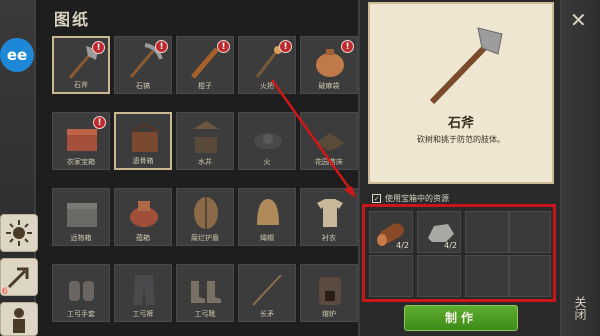 This screenshot has height=336, width=600. I want to click on blueprint-cellar: 蕴箱, so click(143, 217).